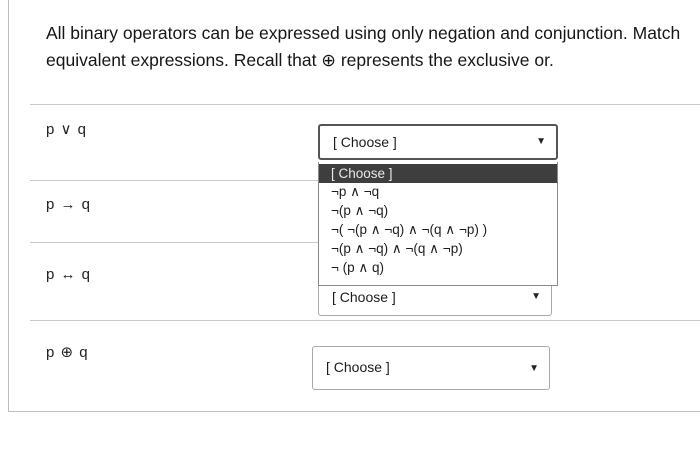 The height and width of the screenshot is (460, 700). I want to click on prompt-p-implies-q: p → q, so click(69, 204).